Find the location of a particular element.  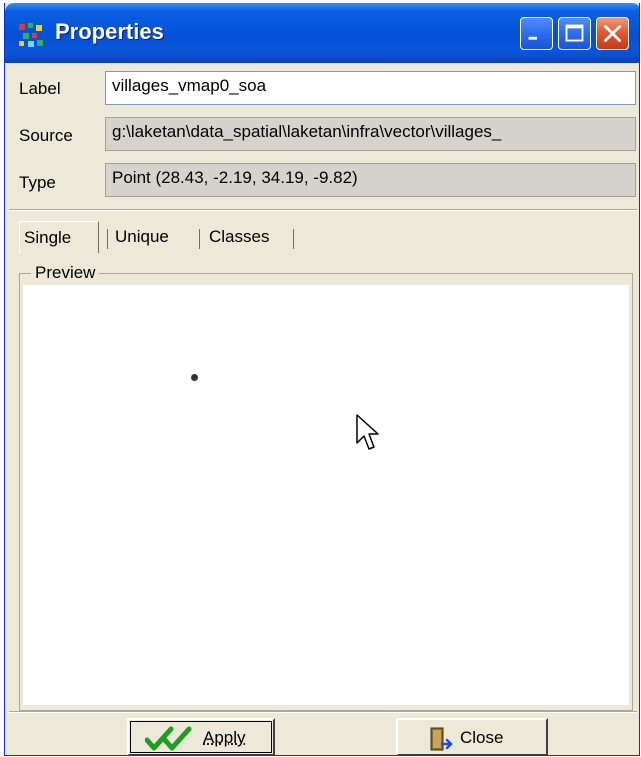

source-field-label: Source is located at coordinates (46, 135).